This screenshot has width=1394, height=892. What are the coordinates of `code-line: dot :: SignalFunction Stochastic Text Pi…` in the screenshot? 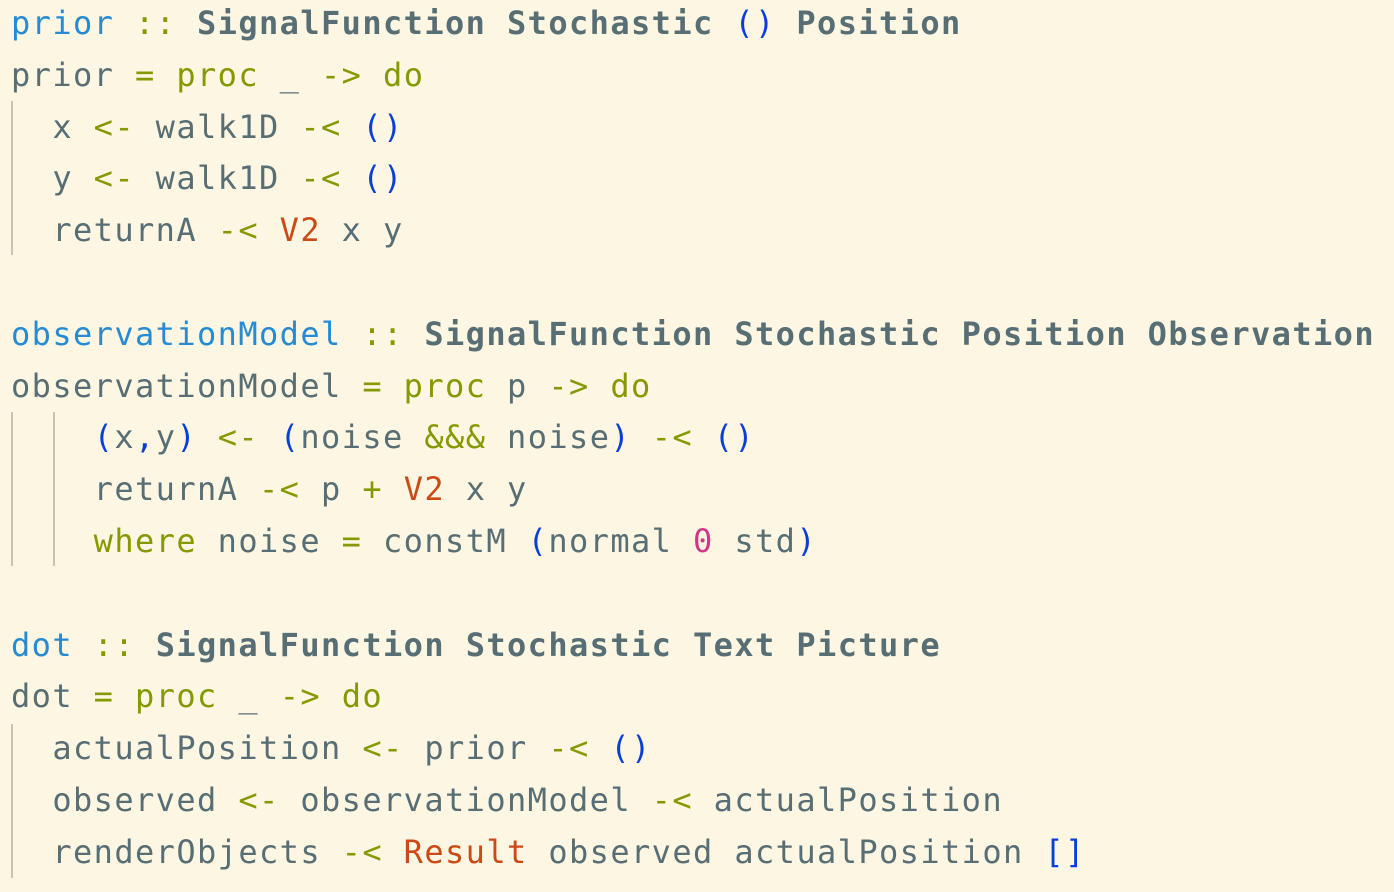 It's located at (476, 645).